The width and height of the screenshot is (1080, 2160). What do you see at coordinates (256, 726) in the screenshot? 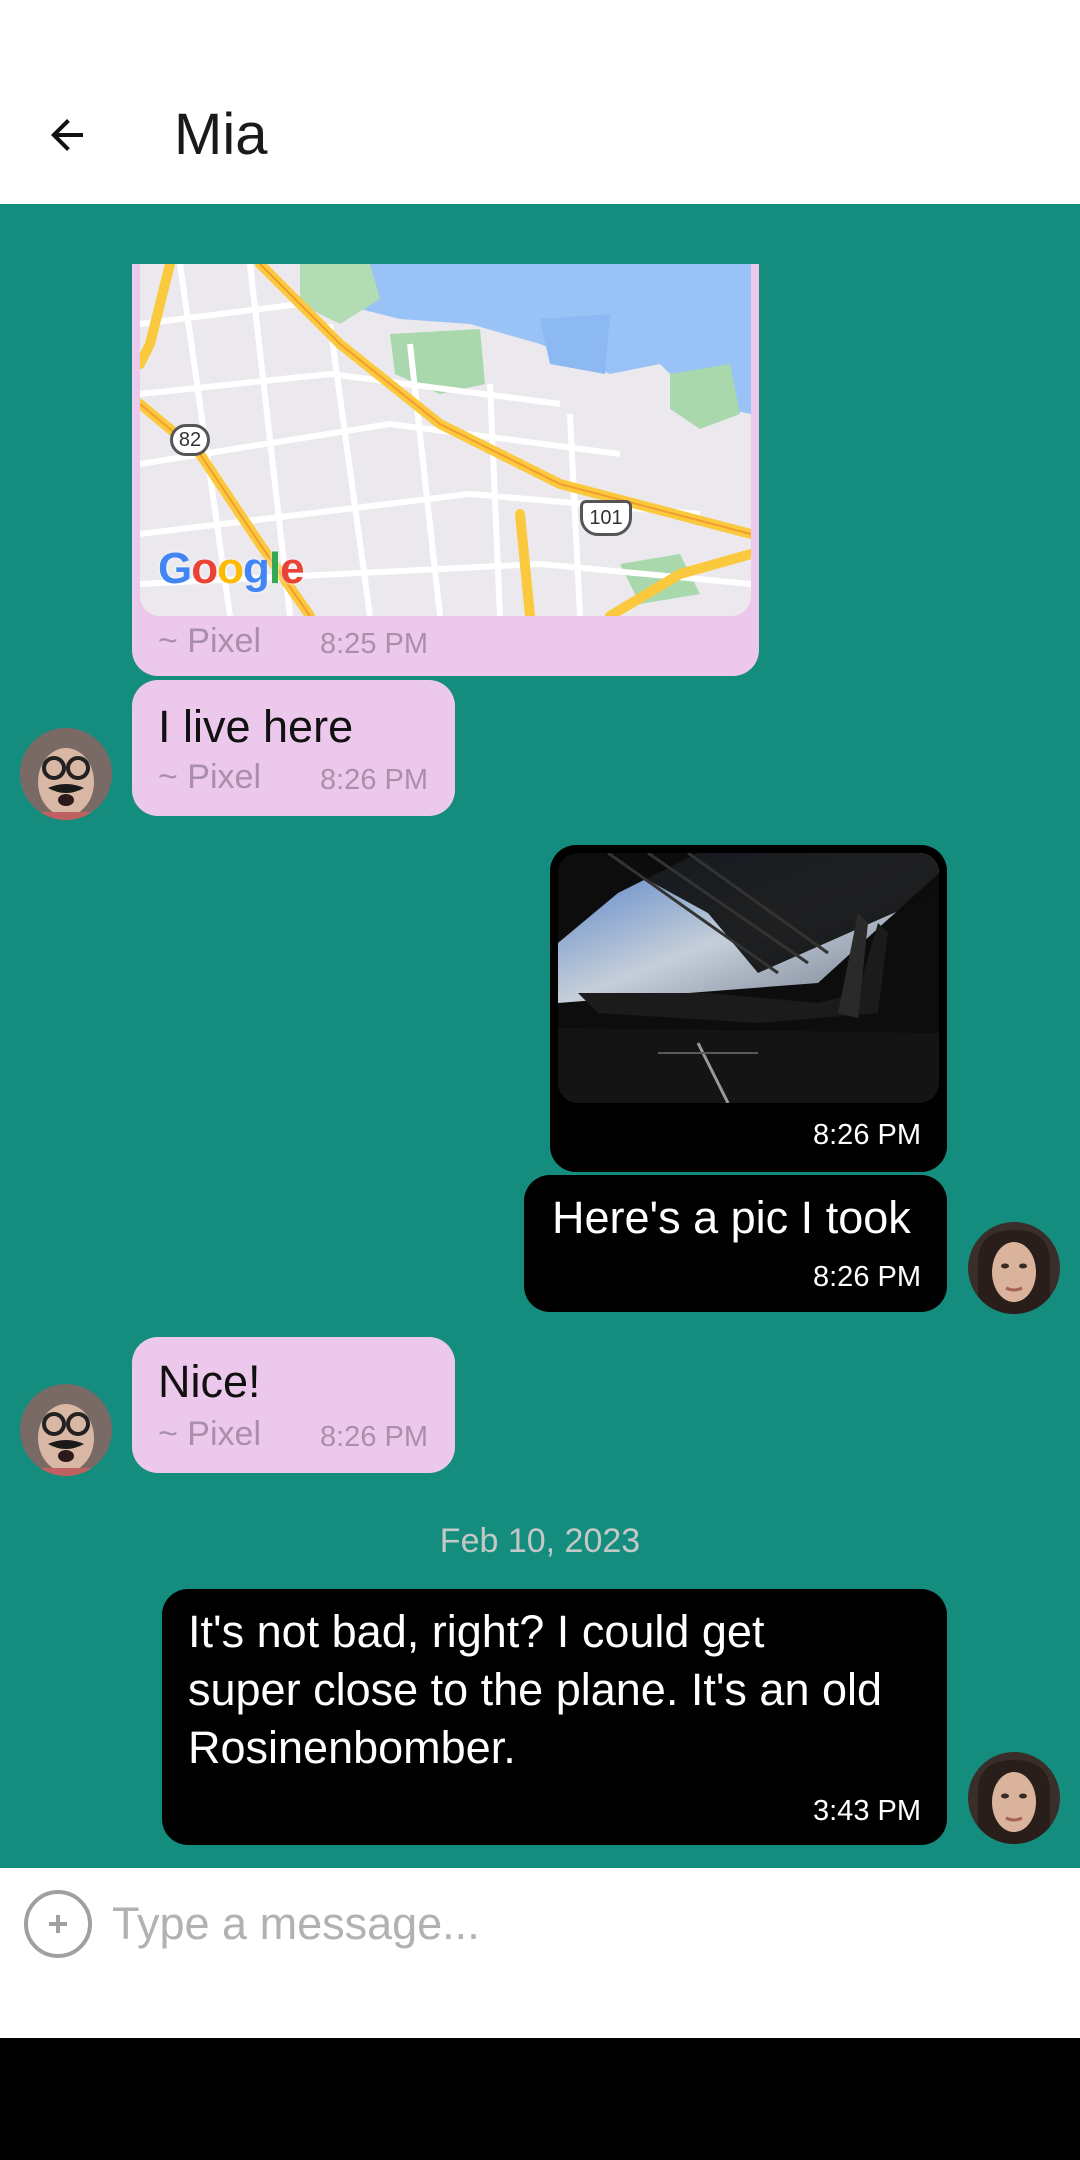
I see `message-text: I live here` at bounding box center [256, 726].